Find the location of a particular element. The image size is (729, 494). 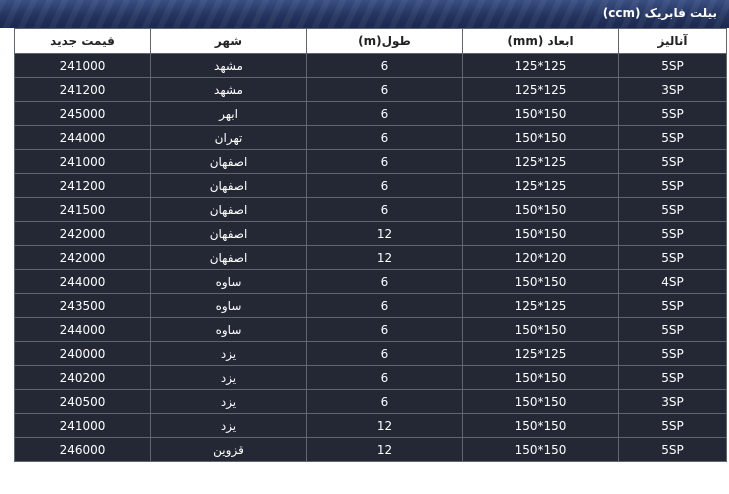

cell-analysis: 4SP is located at coordinates (672, 281).